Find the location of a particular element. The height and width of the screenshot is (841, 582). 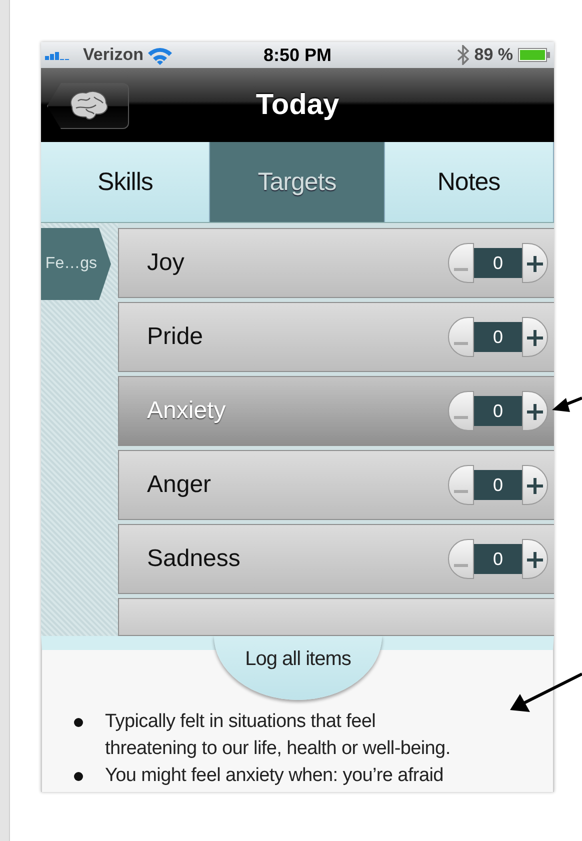

bluetooth-icon is located at coordinates (463, 55).